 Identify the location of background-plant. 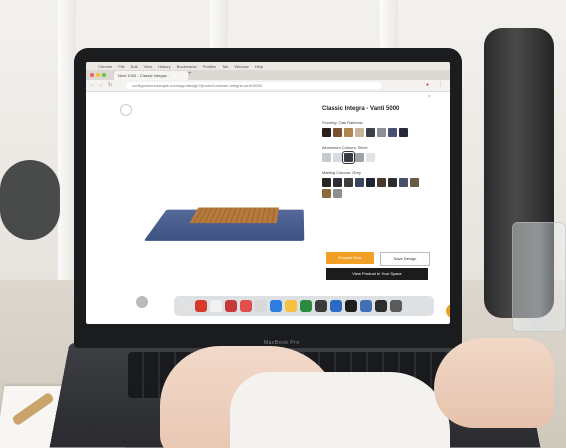
(30, 200).